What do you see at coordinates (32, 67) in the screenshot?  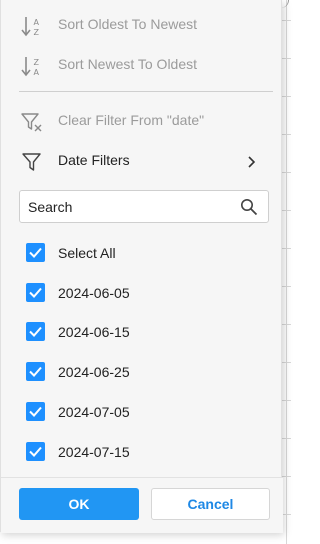 I see `sort-descending-icon: Z A` at bounding box center [32, 67].